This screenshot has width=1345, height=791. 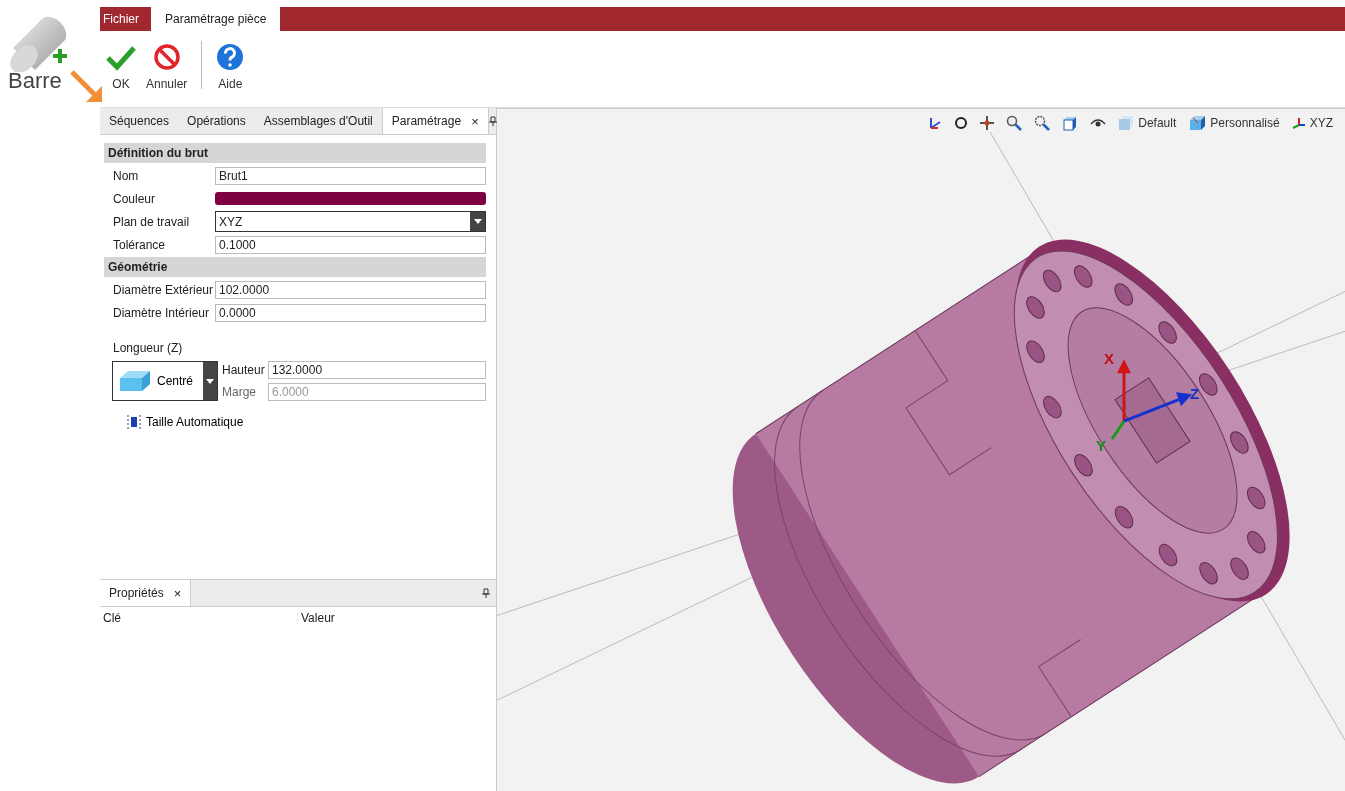 I want to click on prohibited-icon, so click(x=166, y=57).